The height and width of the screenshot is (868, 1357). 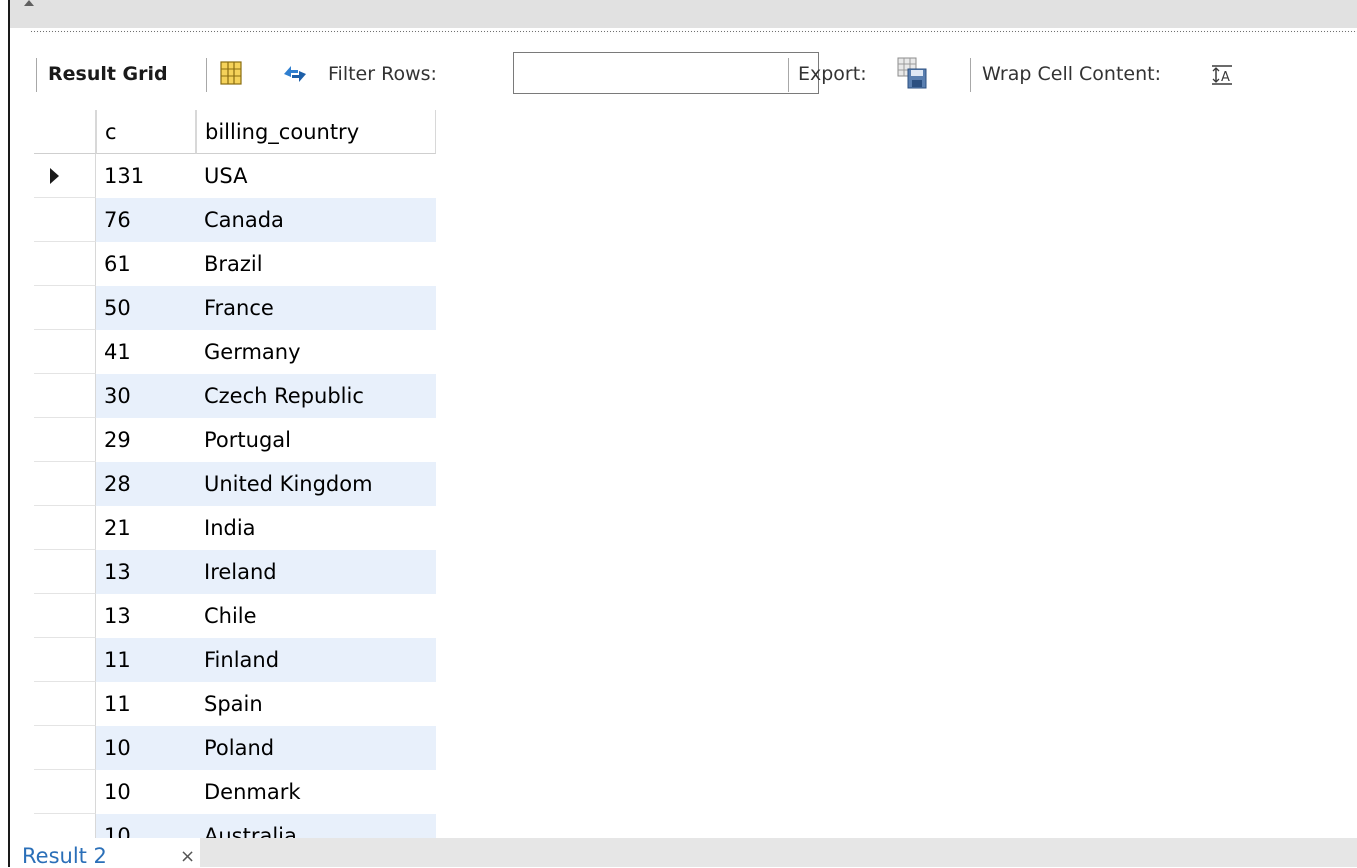 What do you see at coordinates (65, 132) in the screenshot?
I see `row-header-corner` at bounding box center [65, 132].